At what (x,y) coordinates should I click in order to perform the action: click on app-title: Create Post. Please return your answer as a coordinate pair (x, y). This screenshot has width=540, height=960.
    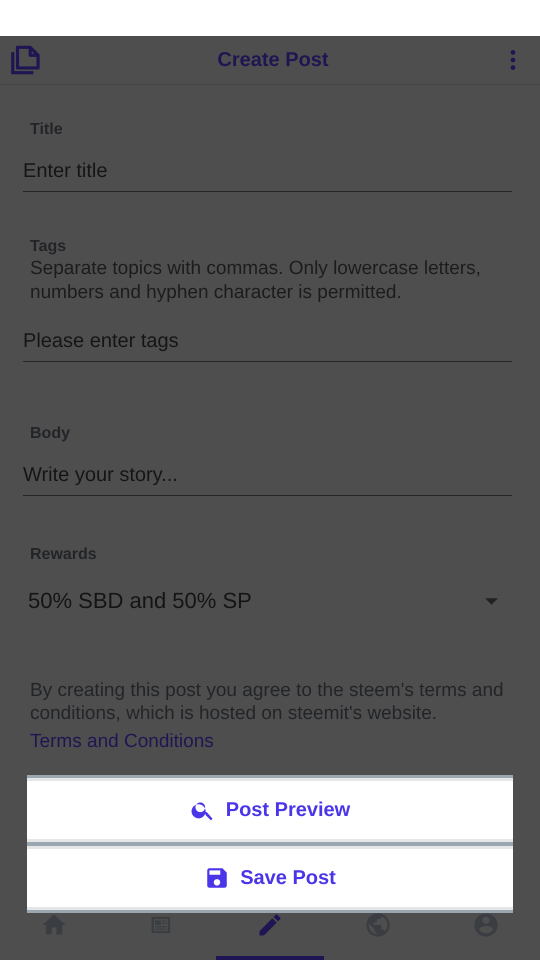
    Looking at the image, I should click on (273, 60).